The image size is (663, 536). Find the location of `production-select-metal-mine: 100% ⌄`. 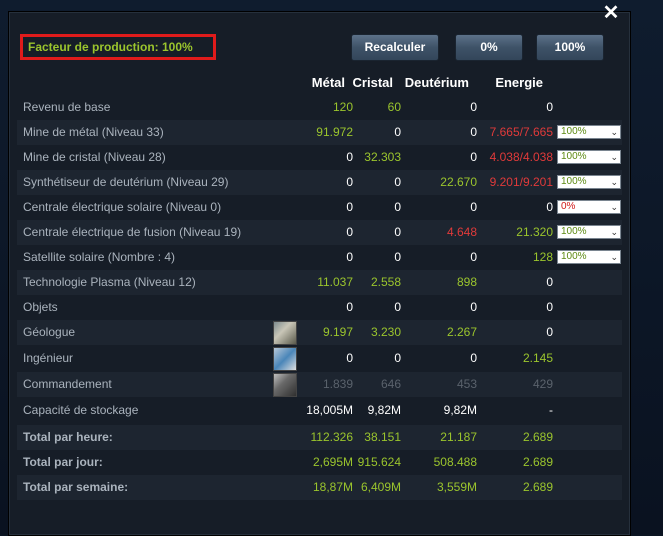

production-select-metal-mine: 100% ⌄ is located at coordinates (589, 132).